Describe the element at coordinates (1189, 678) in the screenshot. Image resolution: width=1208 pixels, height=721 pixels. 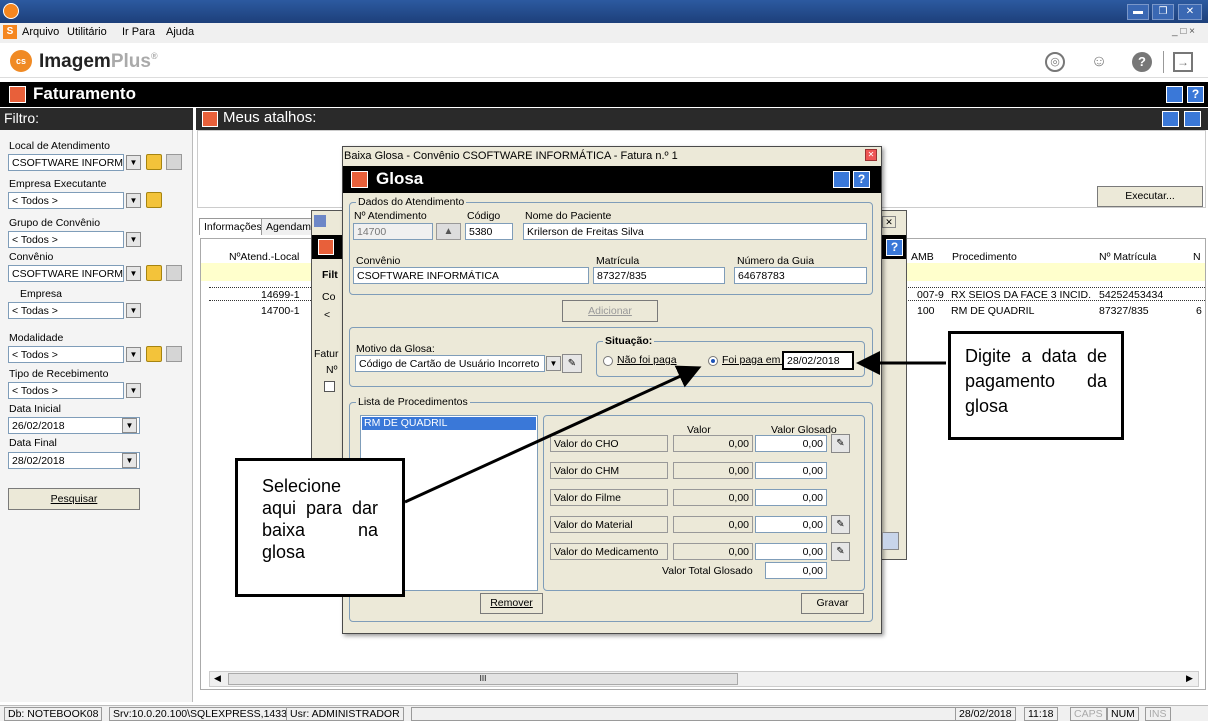
I see `scroll-right-icon: ▶` at that location.